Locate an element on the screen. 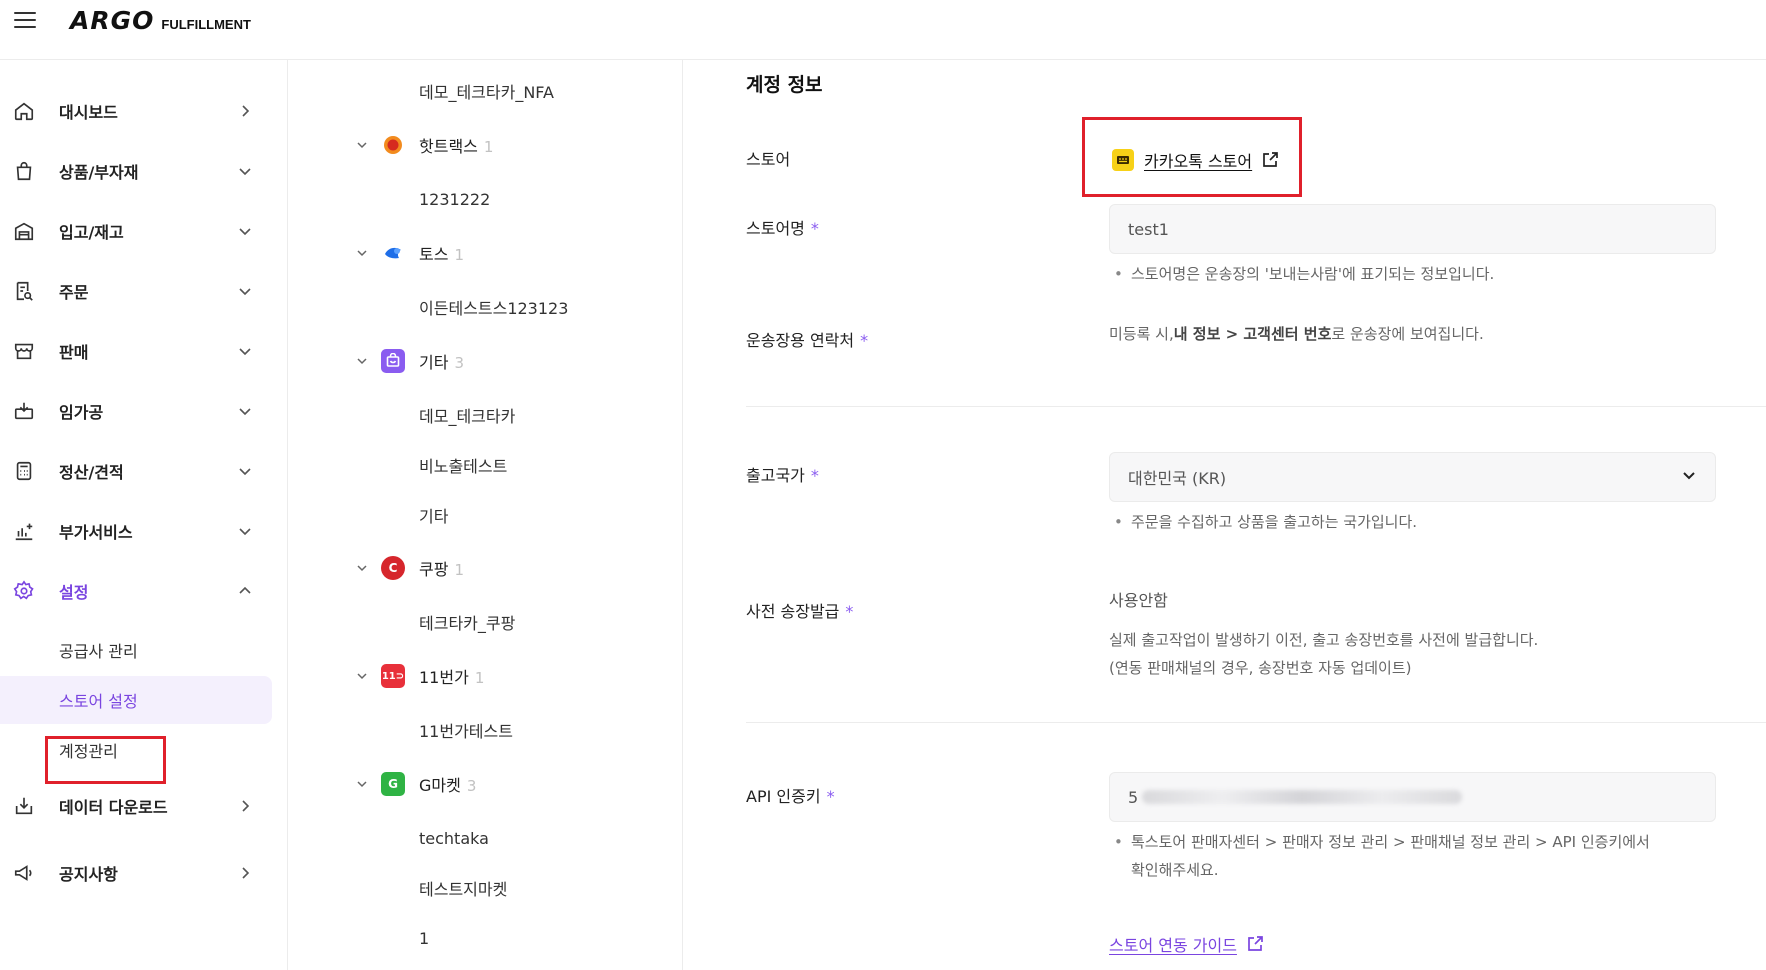 The height and width of the screenshot is (970, 1766). hamburger-menu-icon is located at coordinates (25, 20).